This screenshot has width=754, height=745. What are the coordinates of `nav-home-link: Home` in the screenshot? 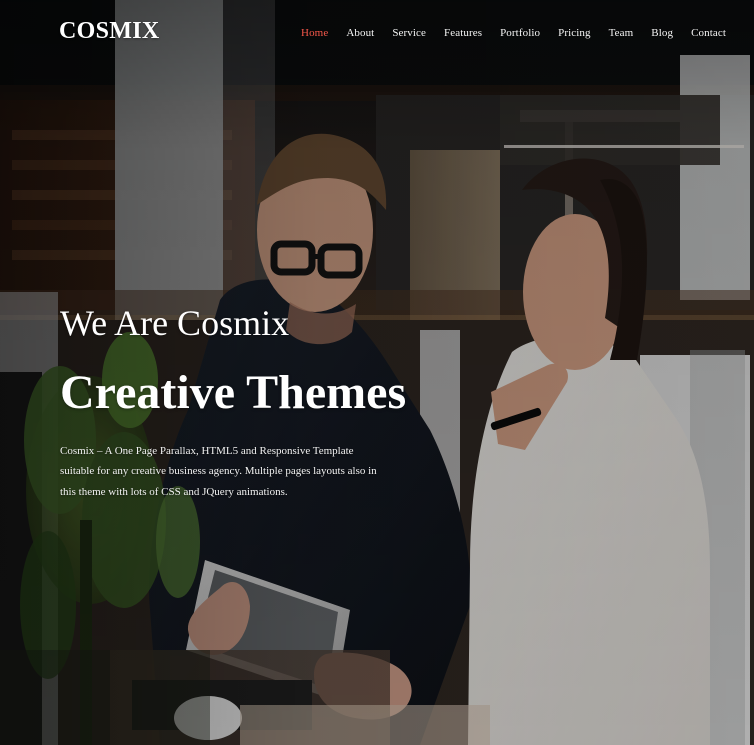 It's located at (314, 33).